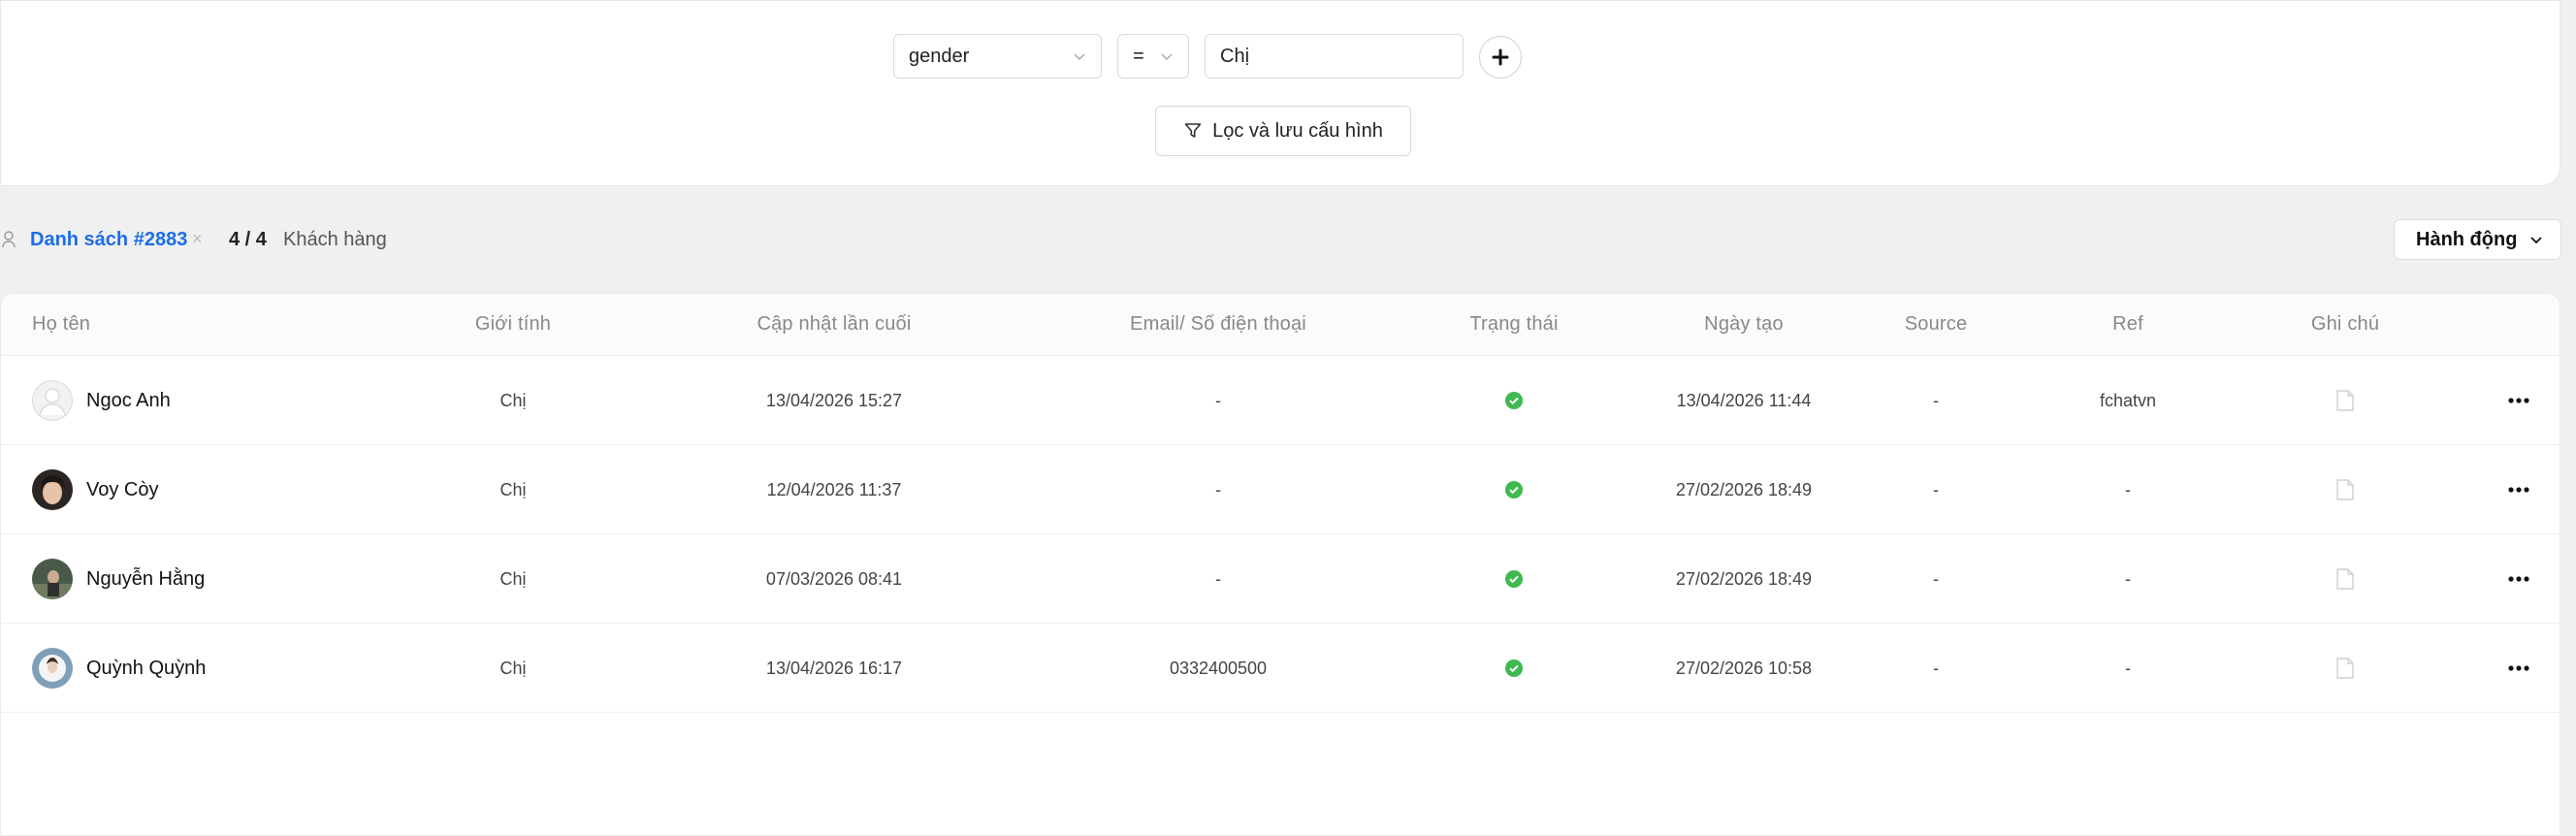 Image resolution: width=2576 pixels, height=836 pixels. I want to click on filter-operator-value: =, so click(1138, 56).